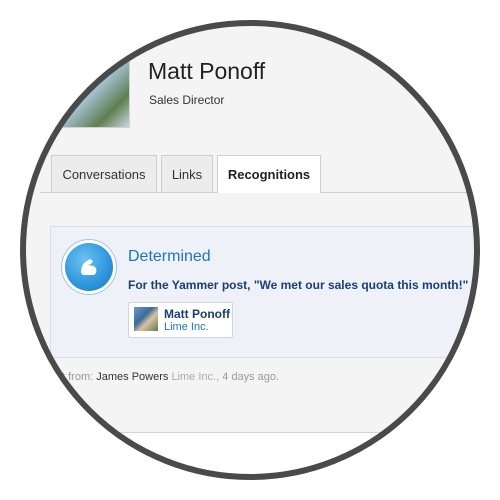  What do you see at coordinates (187, 100) in the screenshot?
I see `profile-title: Sales Director` at bounding box center [187, 100].